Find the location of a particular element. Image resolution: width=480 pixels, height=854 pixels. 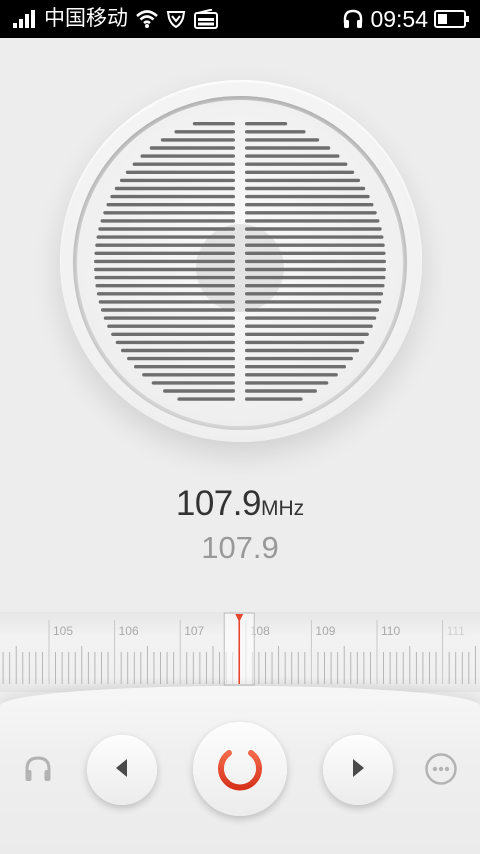

station-name: 107.9 is located at coordinates (240, 547).